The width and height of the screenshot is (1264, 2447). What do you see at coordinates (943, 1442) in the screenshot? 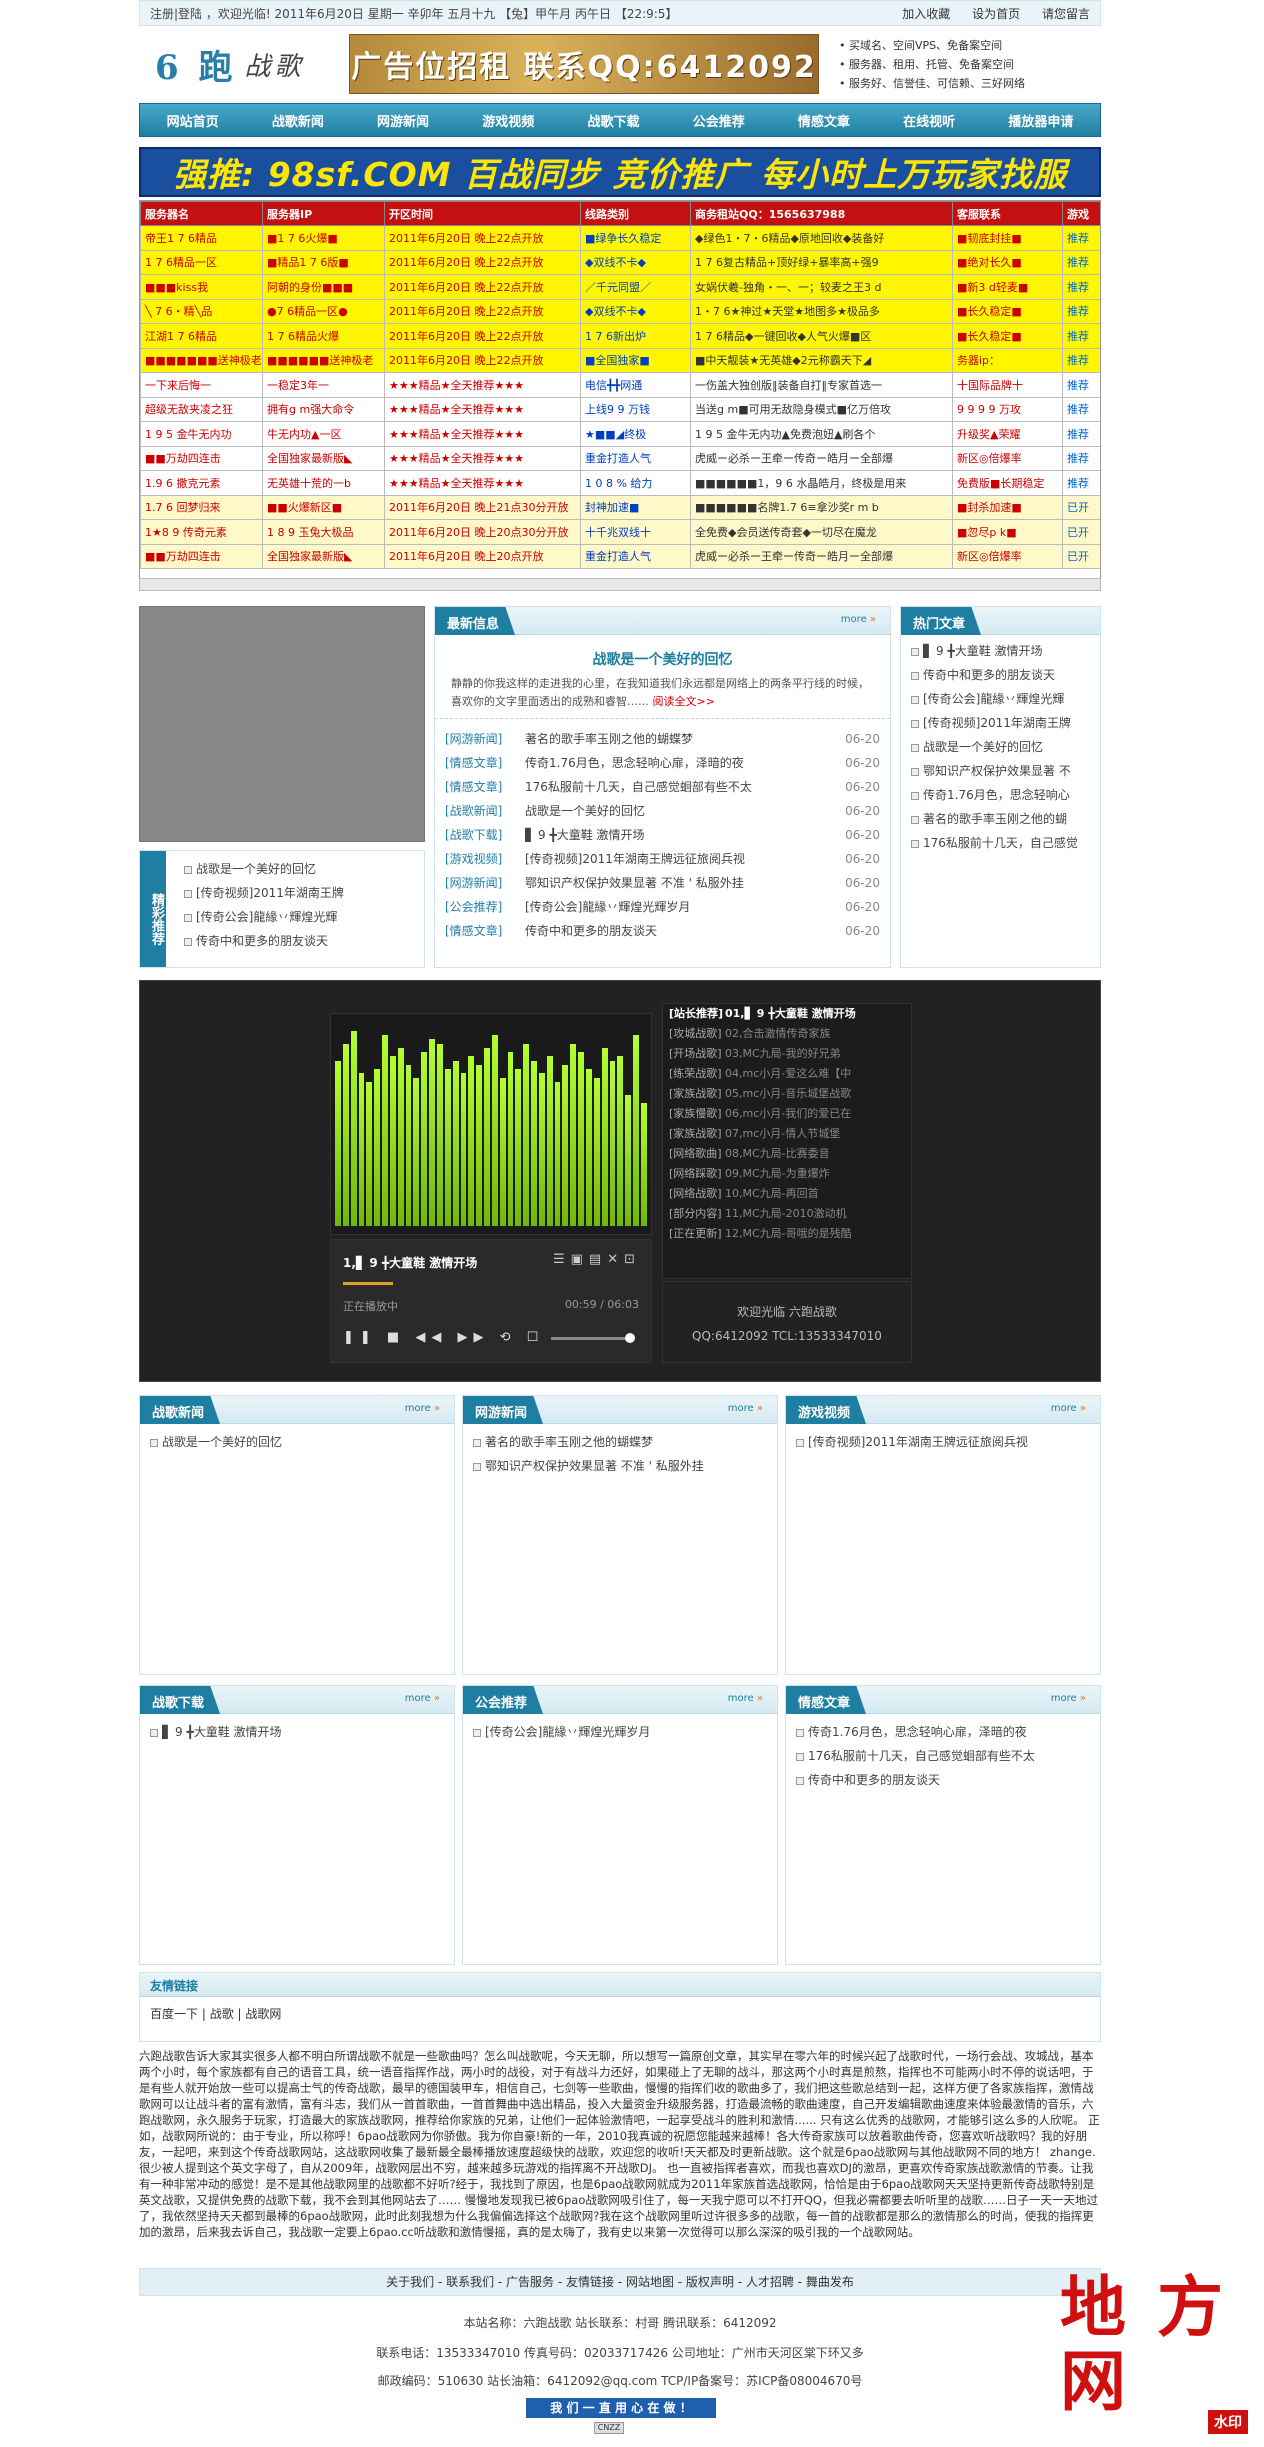
I see `list-item: [传奇视频]2011年湖南王牌远征旅阅兵视` at bounding box center [943, 1442].